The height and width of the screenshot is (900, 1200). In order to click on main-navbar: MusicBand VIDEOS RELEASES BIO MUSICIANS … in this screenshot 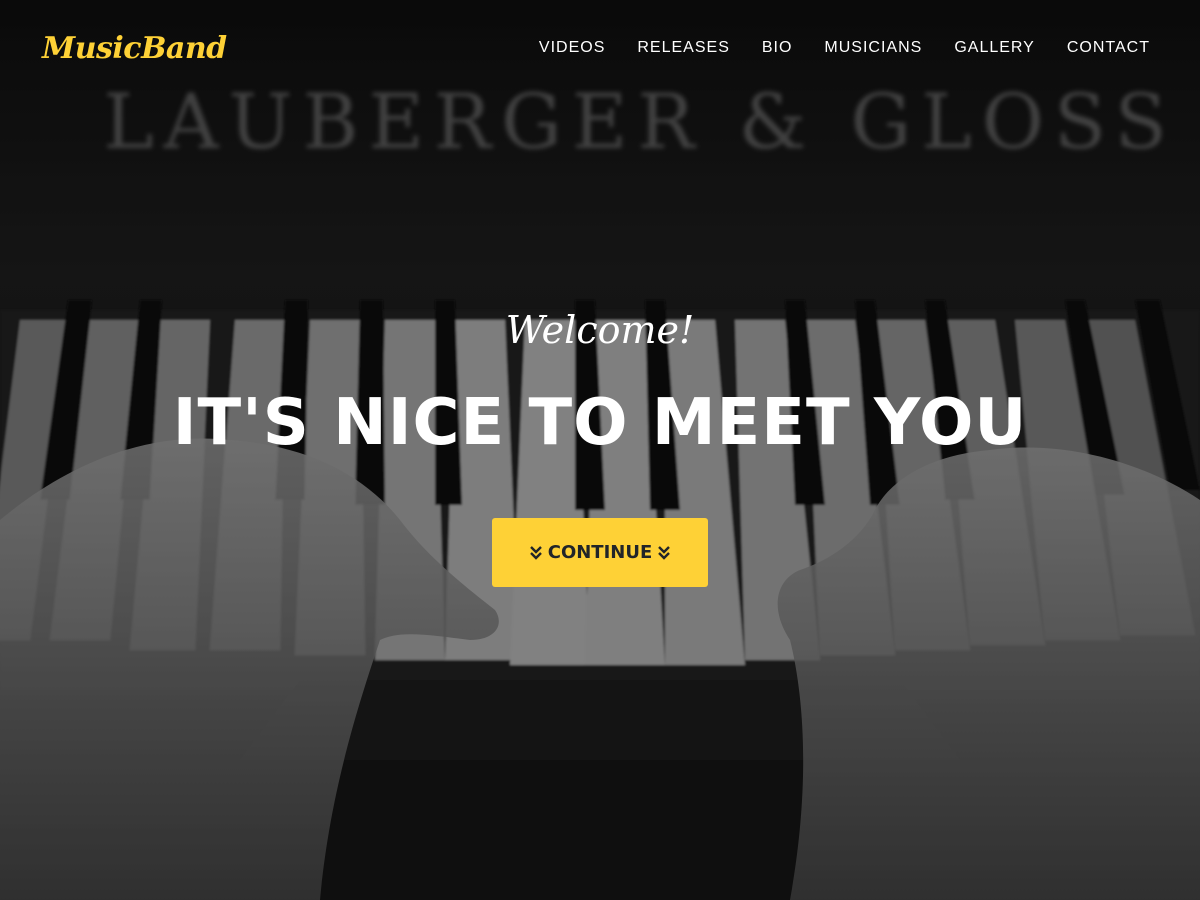, I will do `click(600, 48)`.